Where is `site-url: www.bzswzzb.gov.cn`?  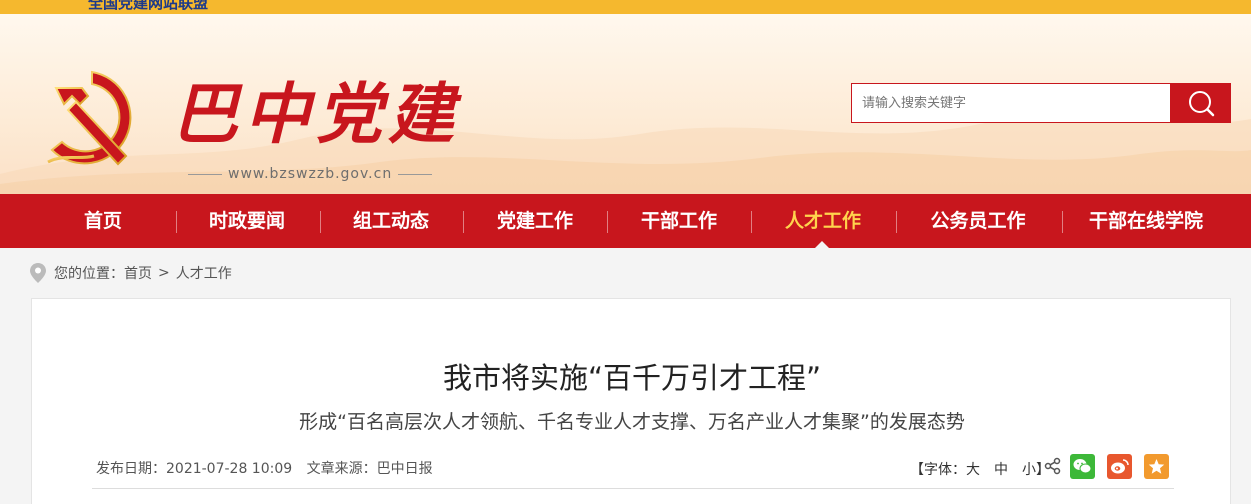 site-url: www.bzswzzb.gov.cn is located at coordinates (310, 174).